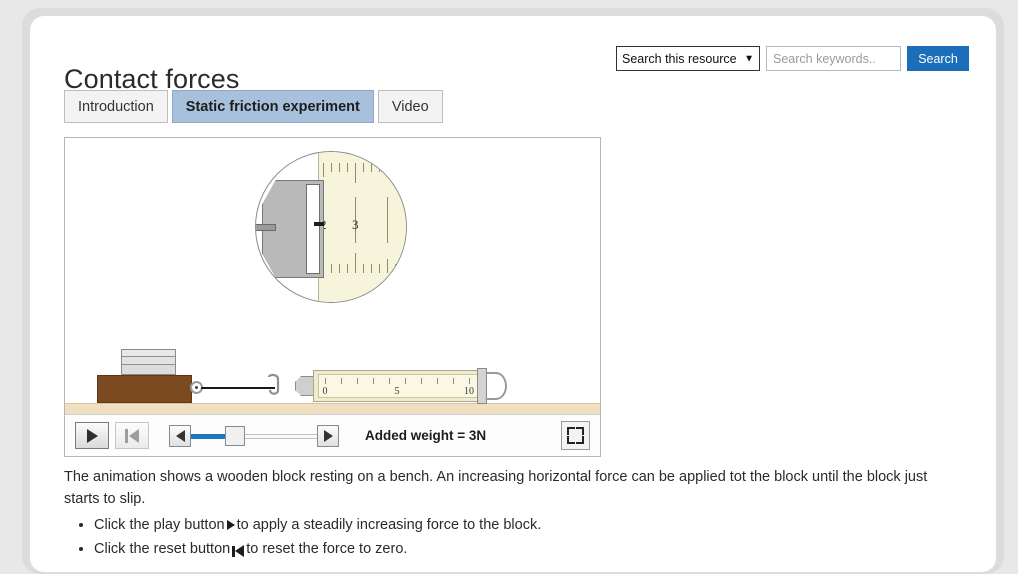 The width and height of the screenshot is (1018, 574). Describe the element at coordinates (327, 549) in the screenshot. I see `bullet-2-after: to reset the force to zero.` at that location.